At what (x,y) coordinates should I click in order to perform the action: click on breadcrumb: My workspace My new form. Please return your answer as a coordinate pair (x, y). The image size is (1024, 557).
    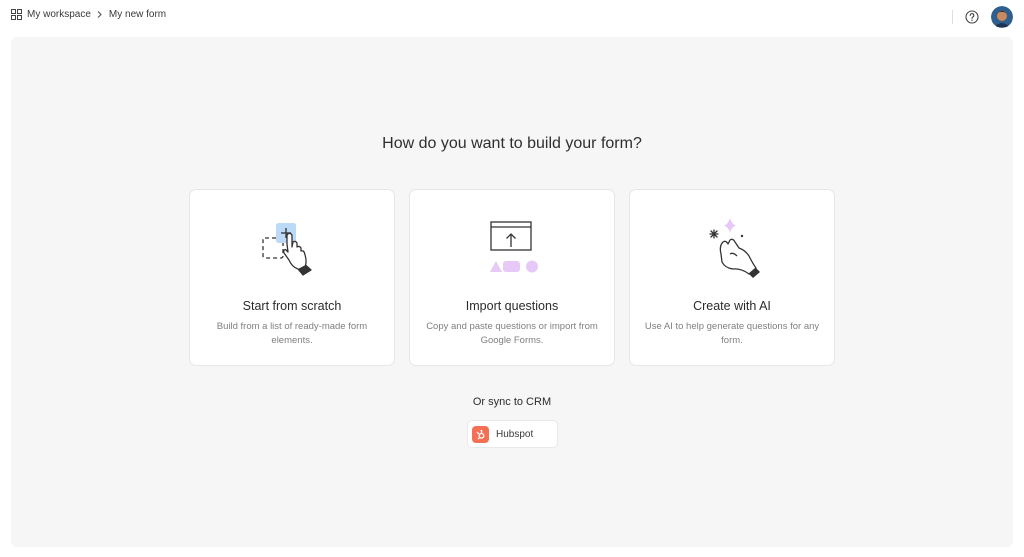
    Looking at the image, I should click on (88, 14).